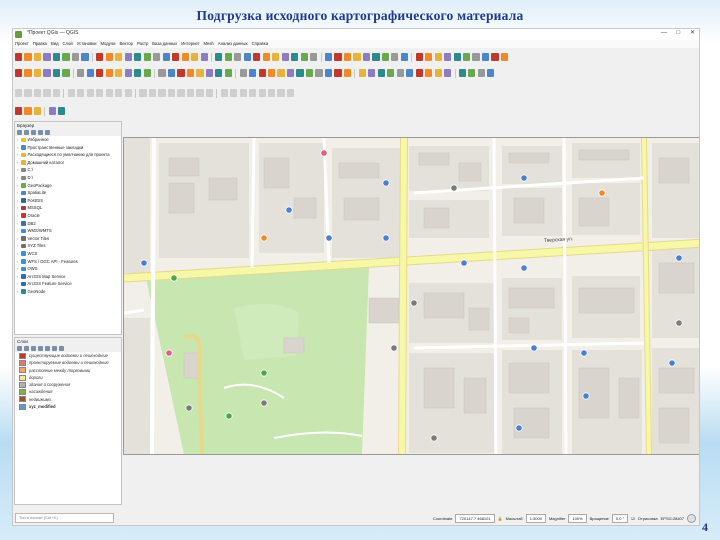 This screenshot has width=720, height=540. Describe the element at coordinates (126, 43) in the screenshot. I see `menu-item: Вектор` at that location.